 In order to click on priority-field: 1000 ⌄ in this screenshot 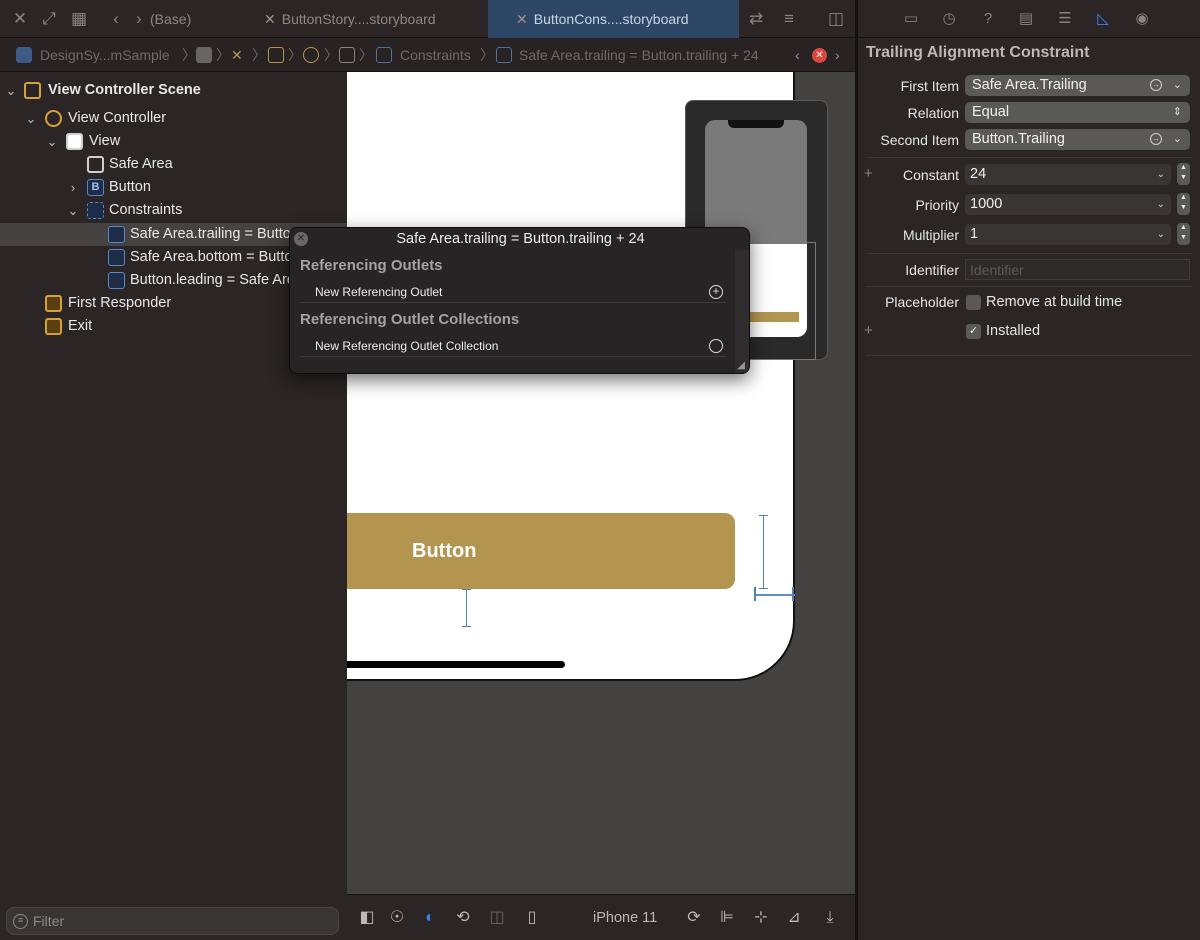, I will do `click(1068, 204)`.